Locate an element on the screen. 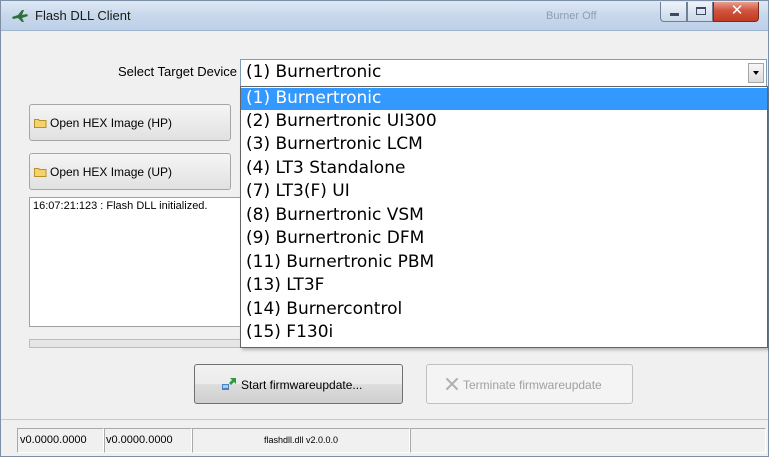 Image resolution: width=769 pixels, height=457 pixels. plane-icon is located at coordinates (20, 16).